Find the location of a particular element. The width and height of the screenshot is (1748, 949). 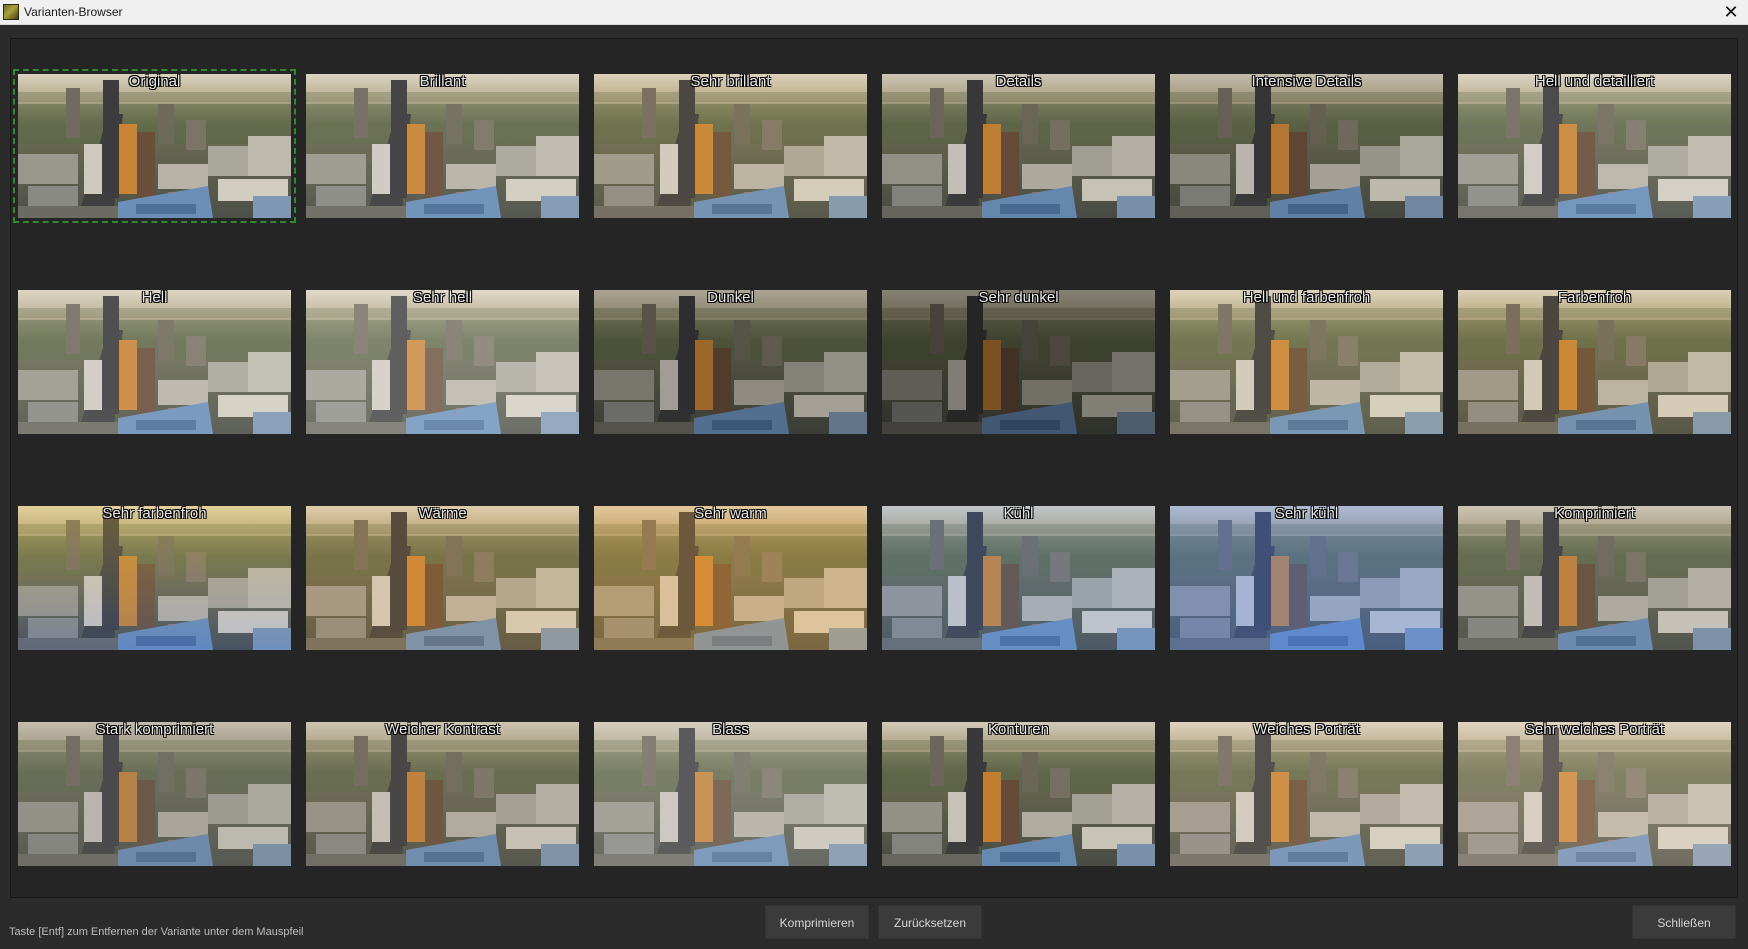

variant-thumbnail: Sehr weiches Porträt is located at coordinates (1594, 794).